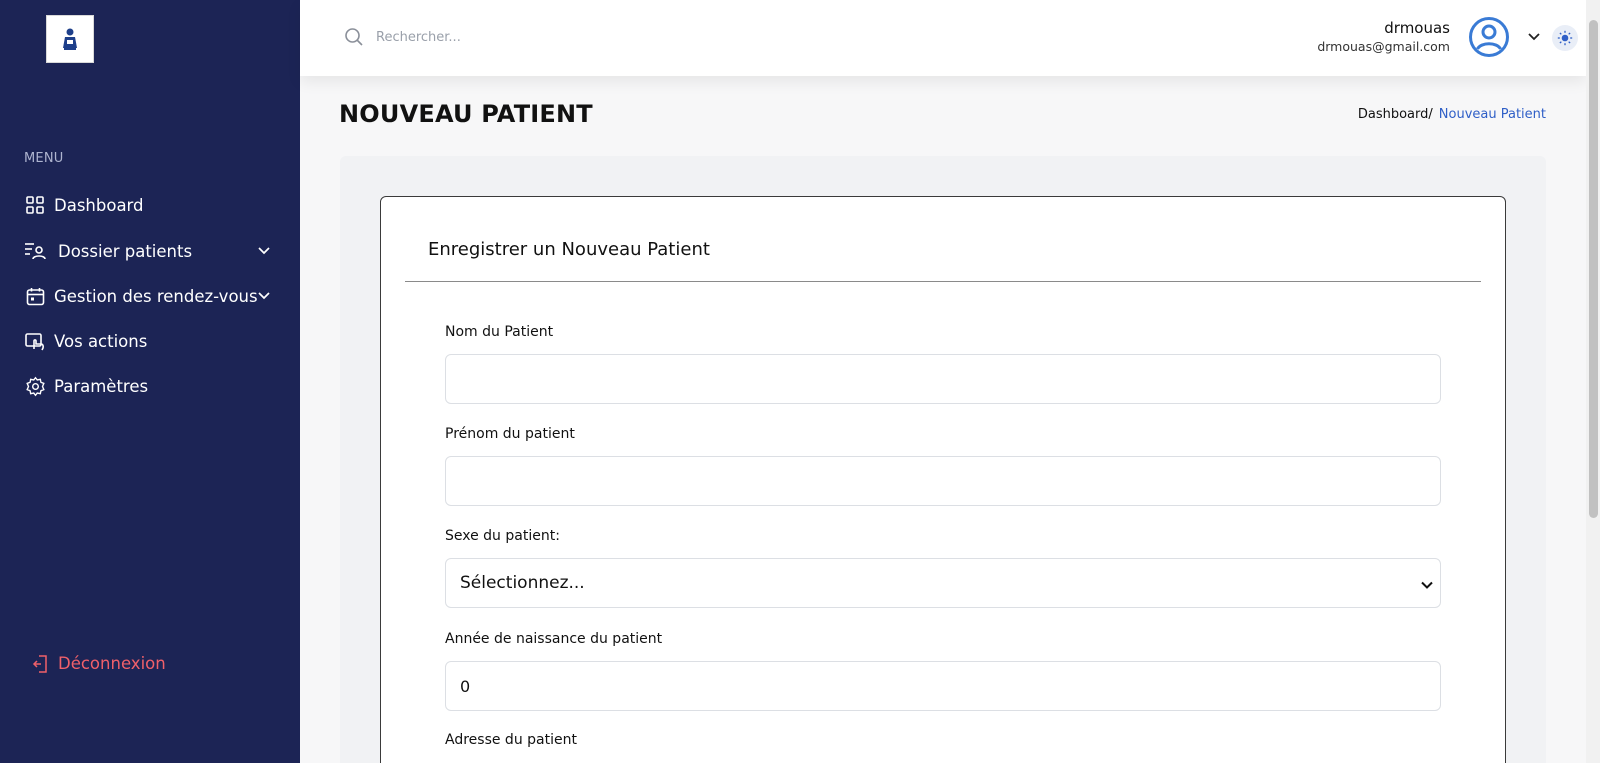 The width and height of the screenshot is (1600, 763). Describe the element at coordinates (99, 205) in the screenshot. I see `sidebar-item-label: Dashboard` at that location.